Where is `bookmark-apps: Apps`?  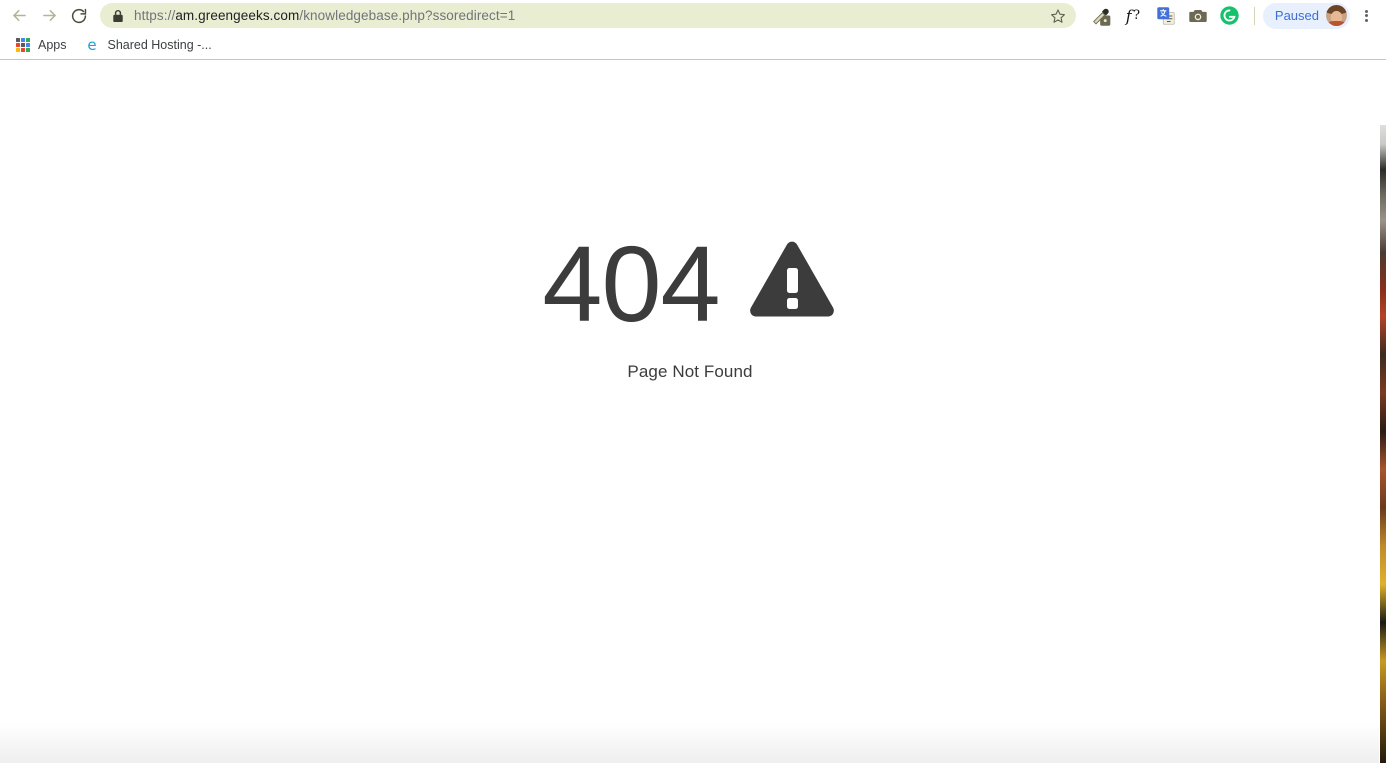
bookmark-apps: Apps is located at coordinates (41, 45).